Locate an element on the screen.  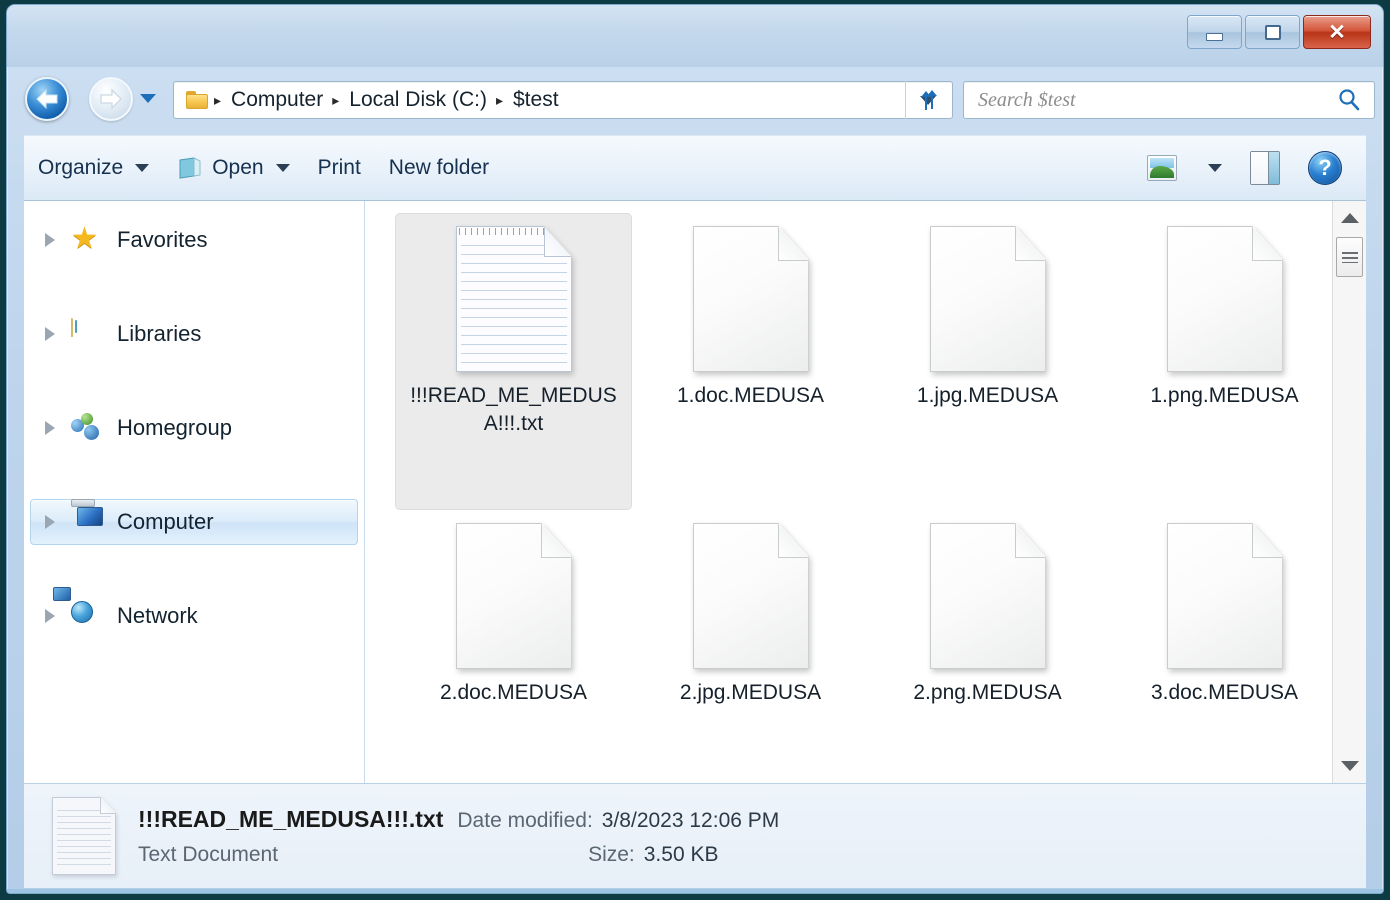
search-icon is located at coordinates (1349, 100).